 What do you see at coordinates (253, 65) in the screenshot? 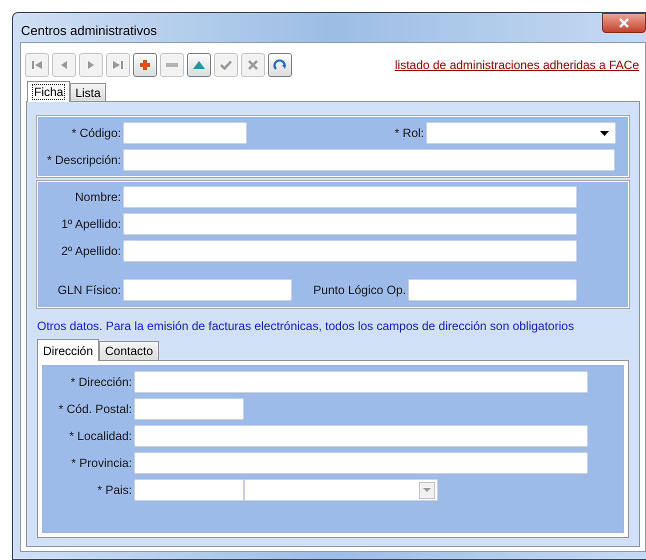
I see `cross-icon` at bounding box center [253, 65].